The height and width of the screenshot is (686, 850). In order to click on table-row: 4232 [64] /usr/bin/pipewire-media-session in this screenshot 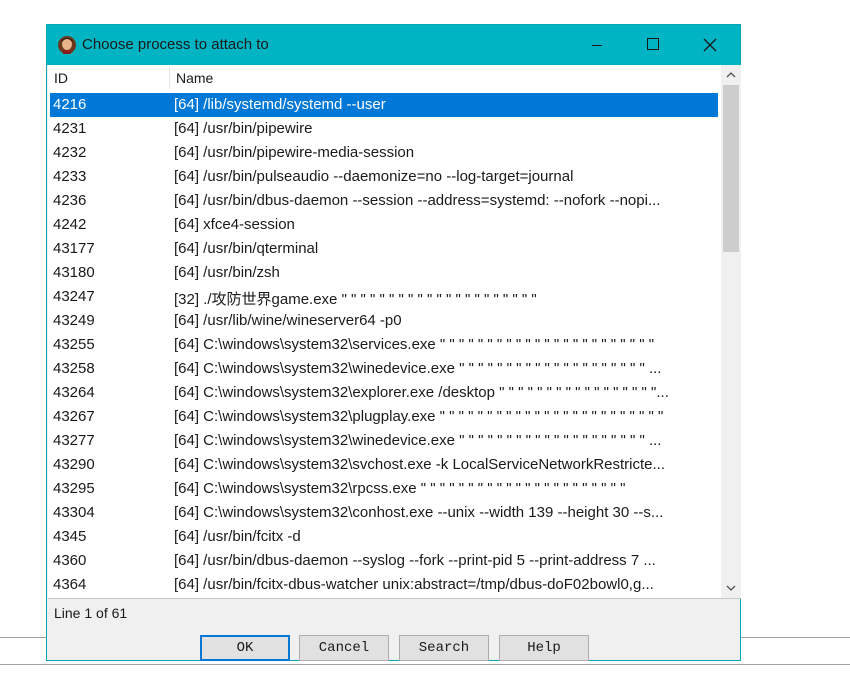, I will do `click(384, 153)`.